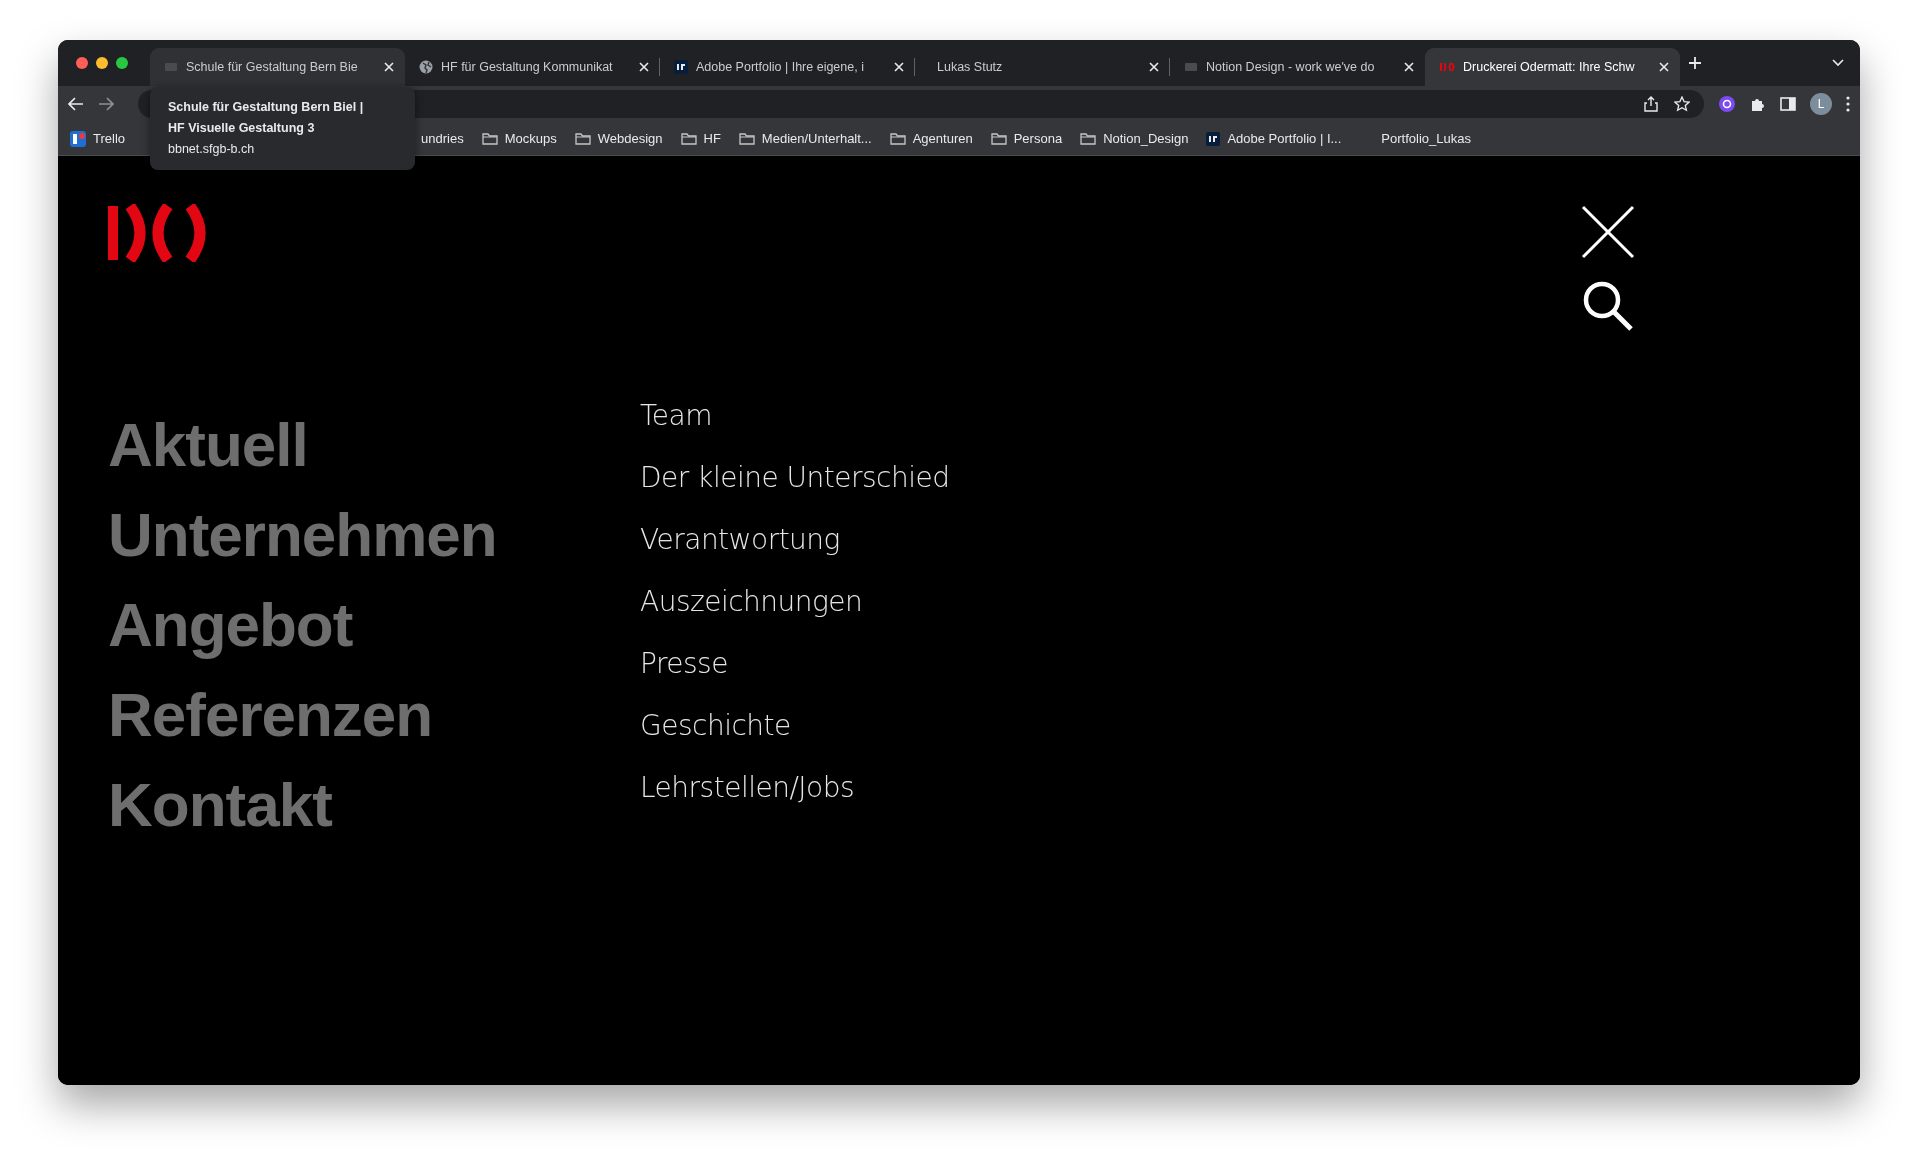  I want to click on bookmark-star-icon, so click(1682, 104).